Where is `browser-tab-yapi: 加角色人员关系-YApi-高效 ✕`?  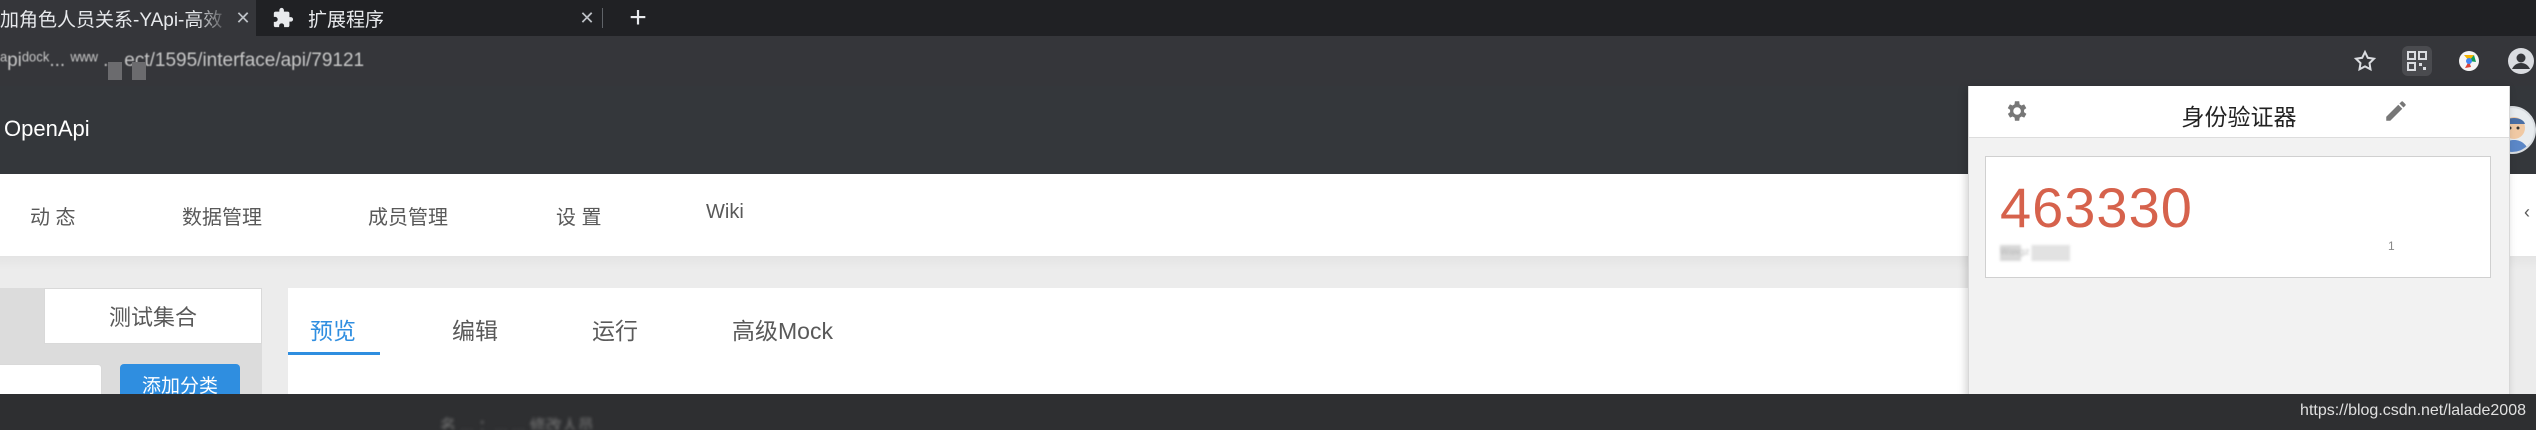 browser-tab-yapi: 加角色人员关系-YApi-高效 ✕ is located at coordinates (128, 18).